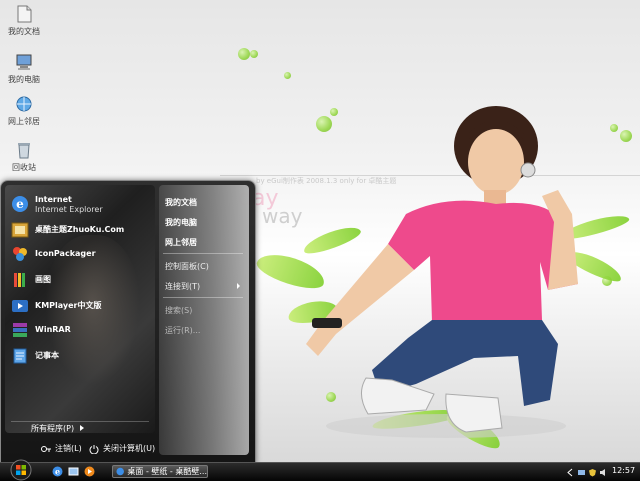 This screenshot has height=481, width=640. I want to click on menu-item-my-computer: 我的电脑, so click(181, 222).